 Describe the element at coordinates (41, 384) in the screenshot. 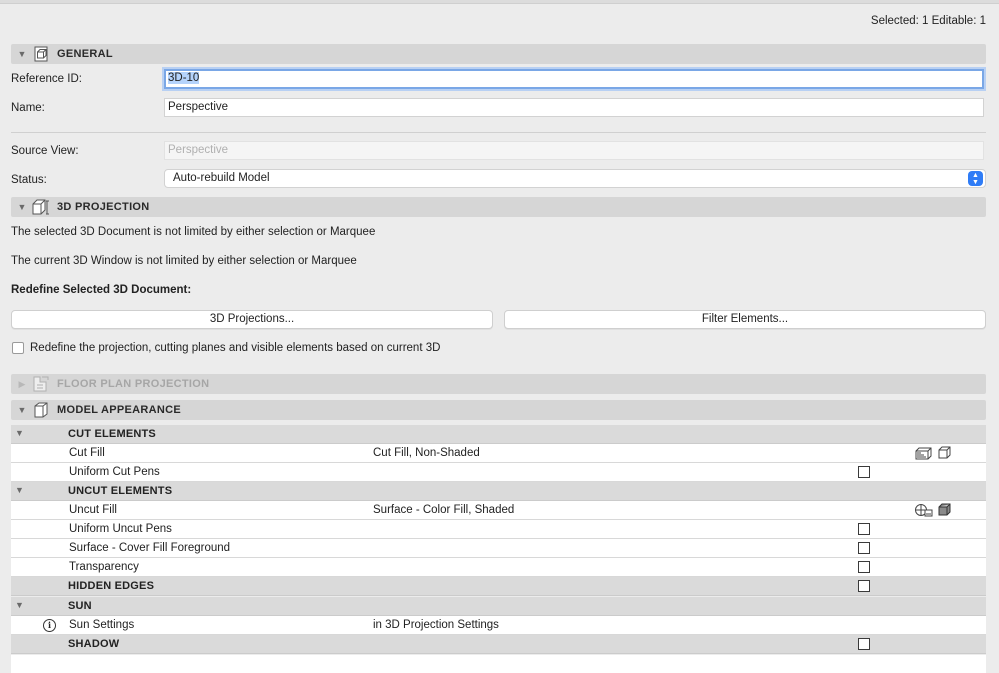

I see `floor-plan-icon` at that location.